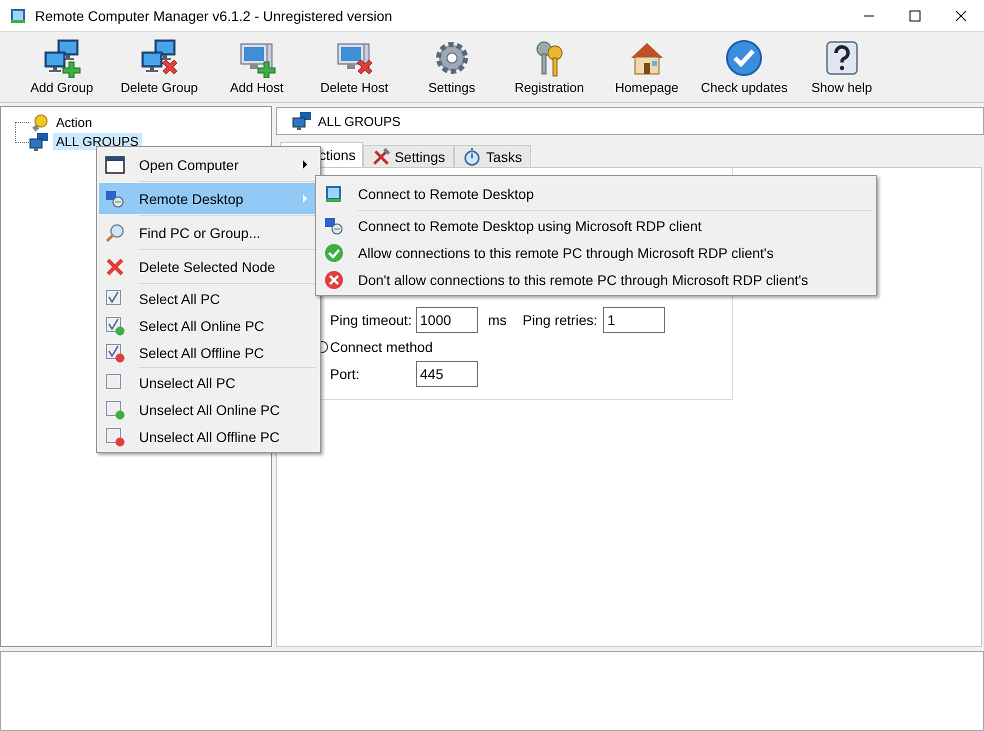 This screenshot has width=984, height=731. What do you see at coordinates (381, 347) in the screenshot?
I see `radio-label: Connect method` at bounding box center [381, 347].